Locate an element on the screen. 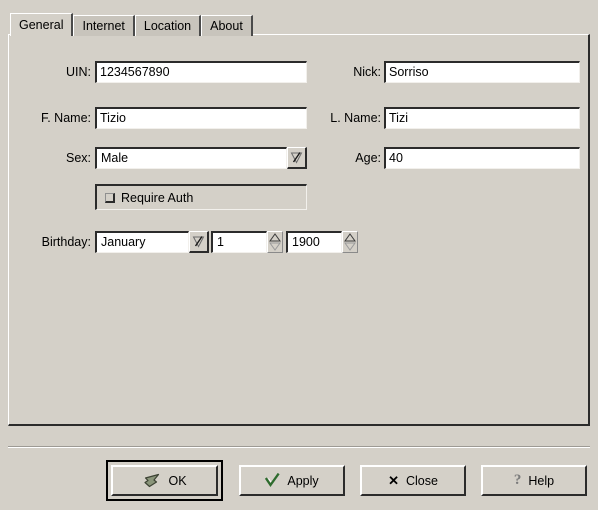  tab-internet-label: Internet is located at coordinates (103, 26).